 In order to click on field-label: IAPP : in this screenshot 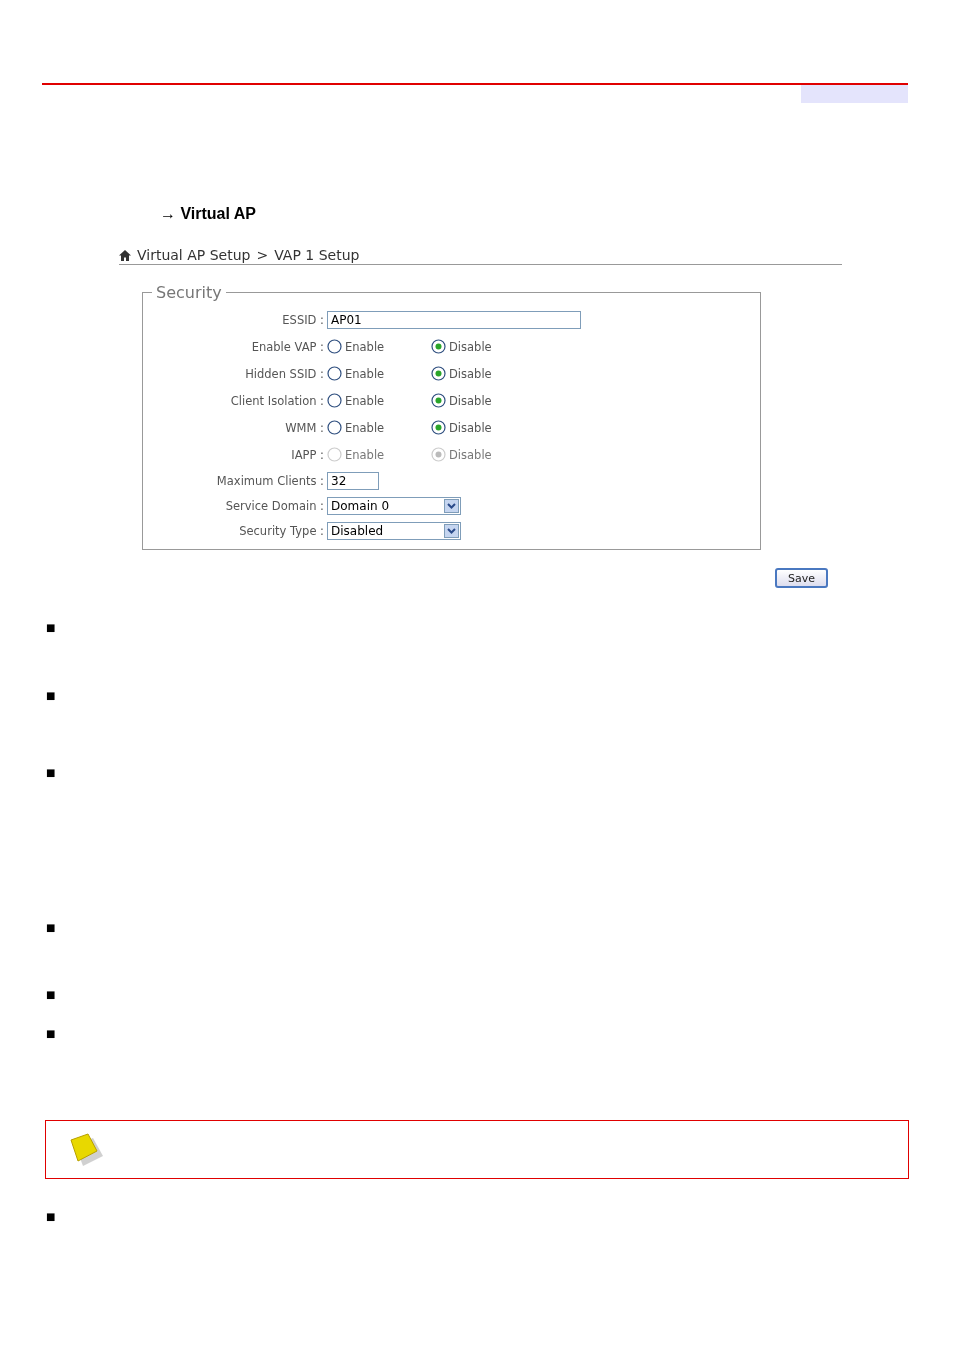, I will do `click(307, 454)`.